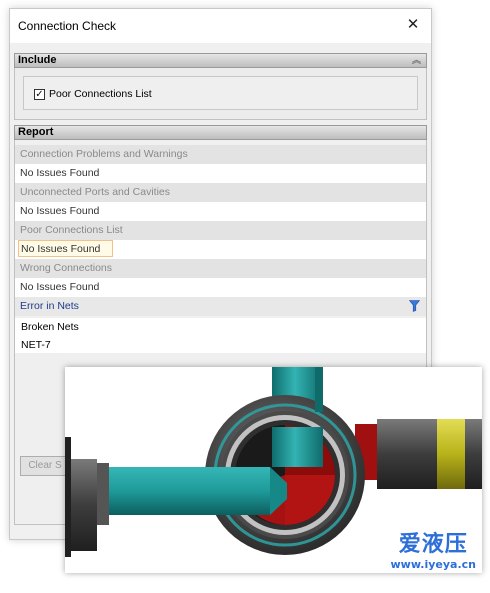 This screenshot has height=593, width=490. What do you see at coordinates (50, 327) in the screenshot?
I see `net-name: Broken Nets` at bounding box center [50, 327].